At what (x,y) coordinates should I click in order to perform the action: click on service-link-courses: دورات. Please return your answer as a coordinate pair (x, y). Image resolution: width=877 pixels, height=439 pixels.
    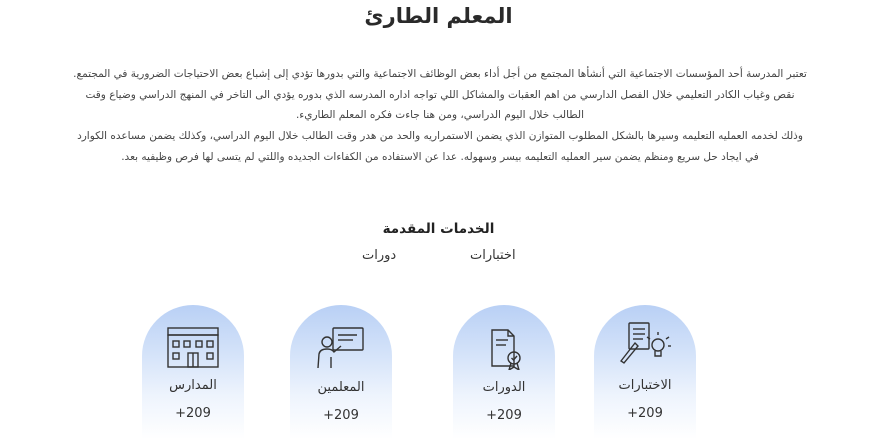
    Looking at the image, I should click on (379, 255).